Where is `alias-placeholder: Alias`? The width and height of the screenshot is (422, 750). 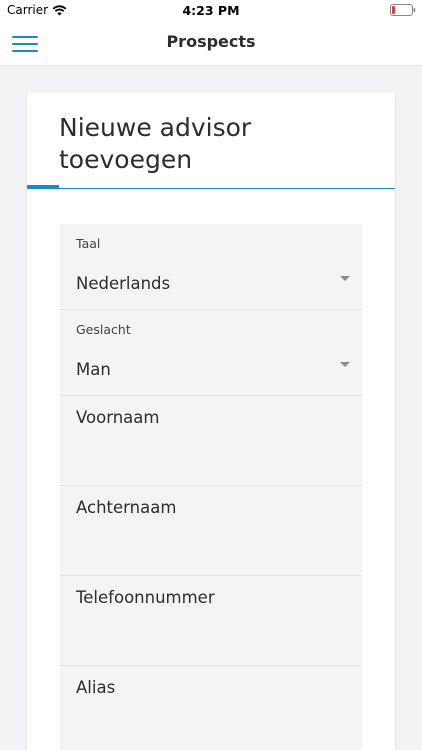
alias-placeholder: Alias is located at coordinates (96, 687).